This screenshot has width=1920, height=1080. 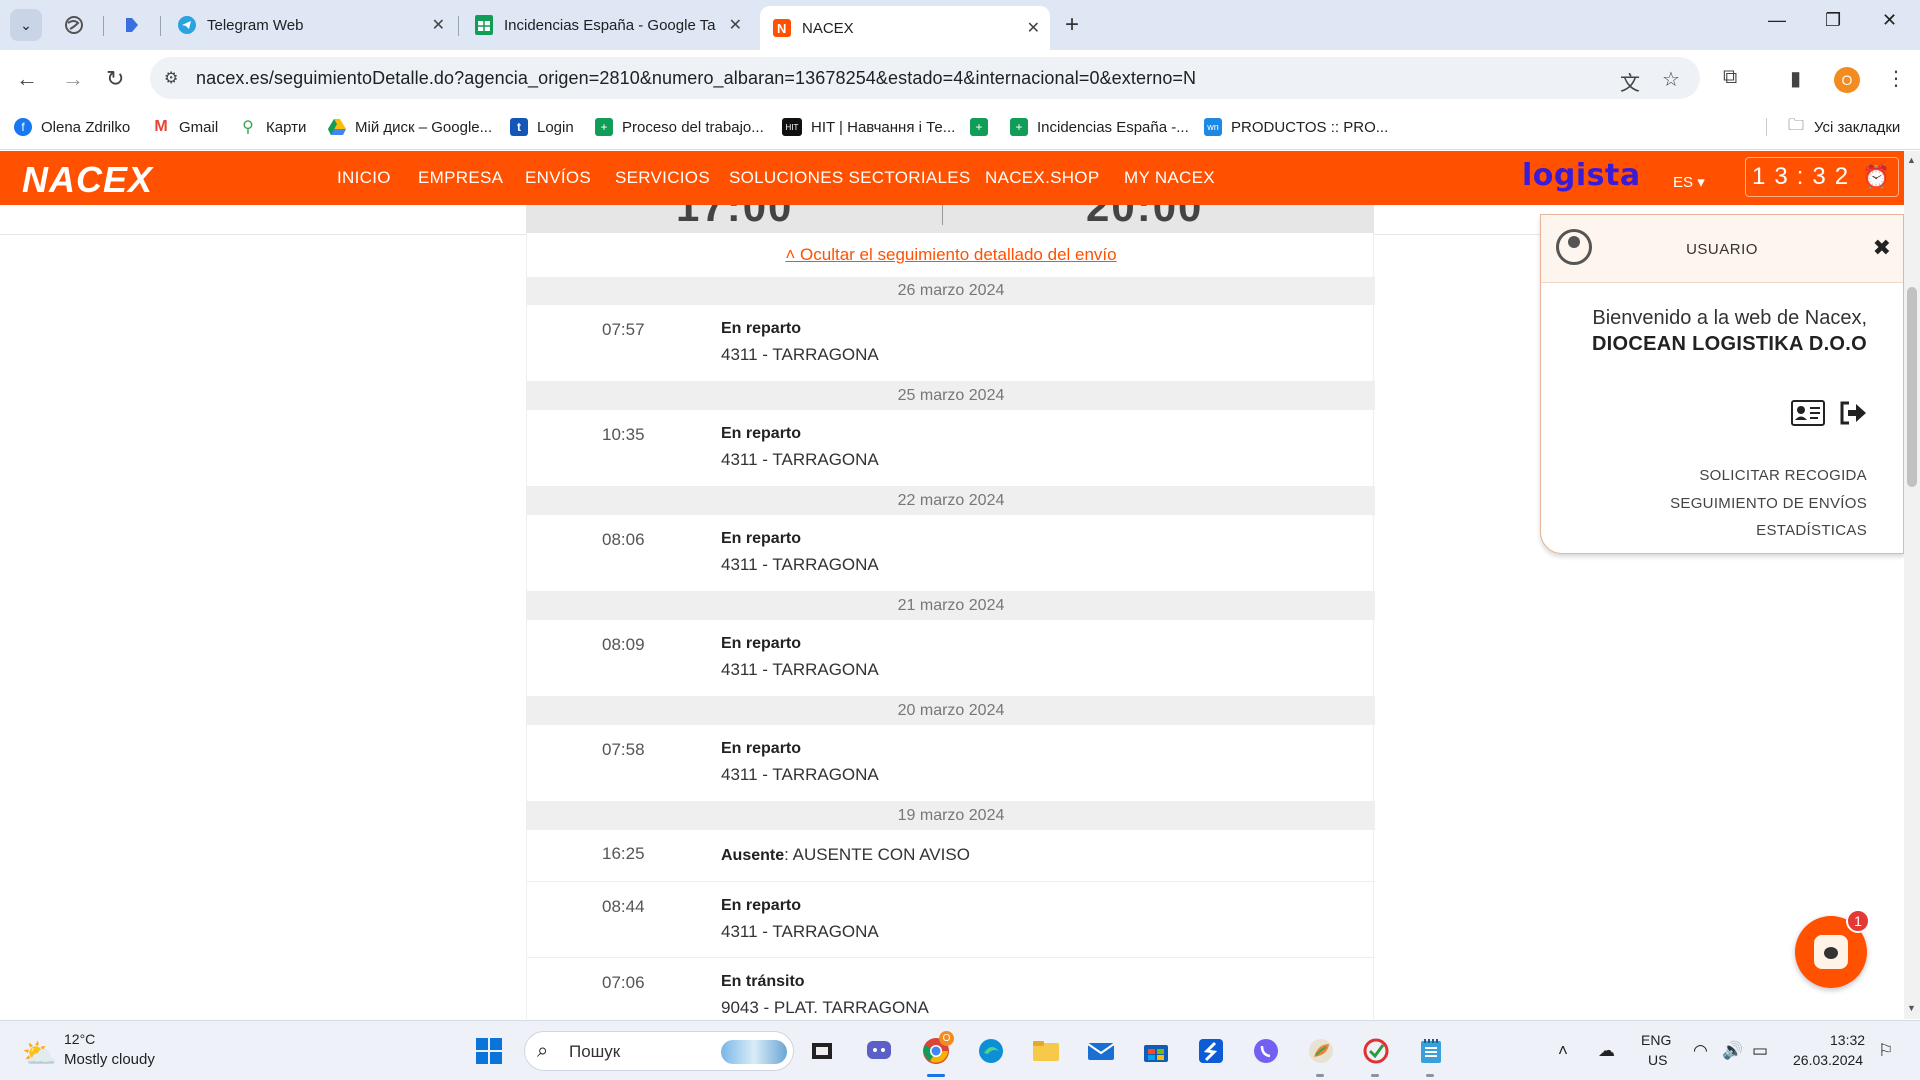 I want to click on new-tab-button: +, so click(x=1072, y=25).